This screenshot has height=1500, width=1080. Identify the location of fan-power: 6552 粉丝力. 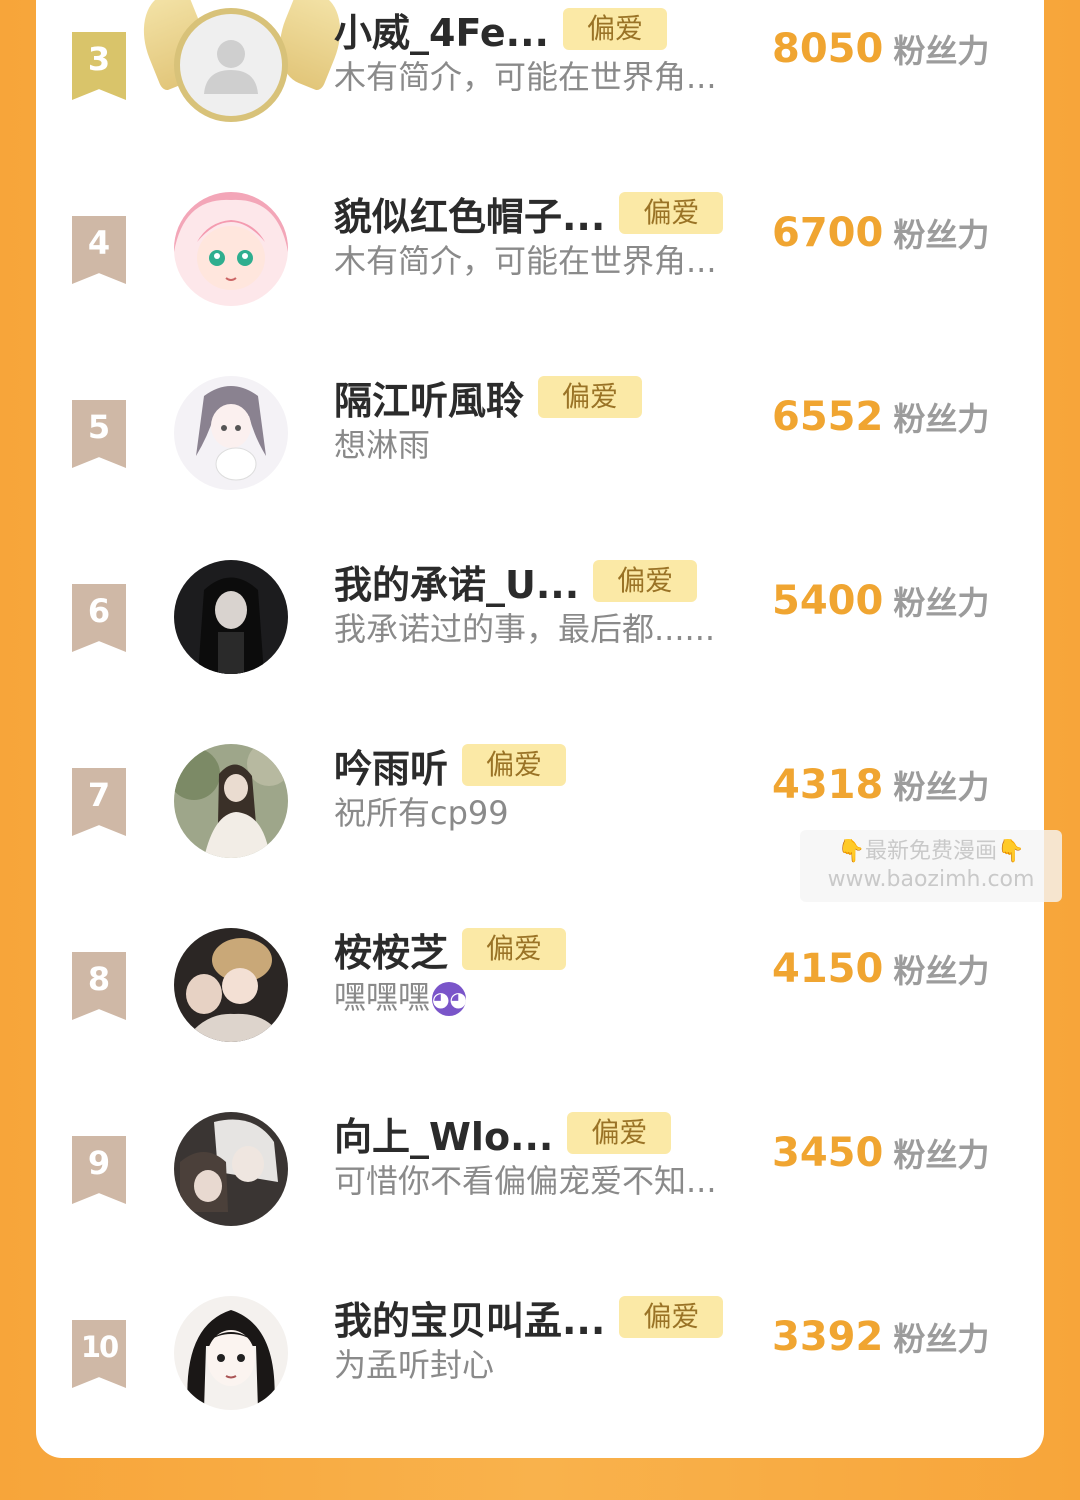
(880, 417).